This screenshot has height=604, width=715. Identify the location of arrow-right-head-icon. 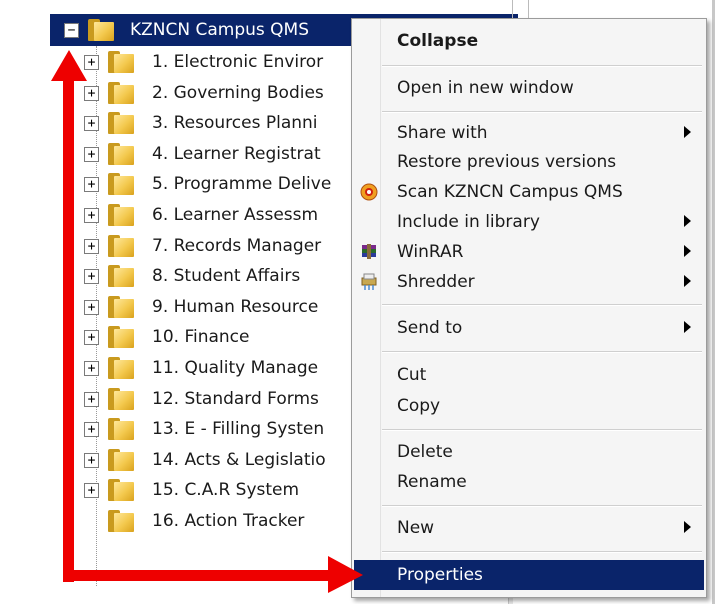
(345, 574).